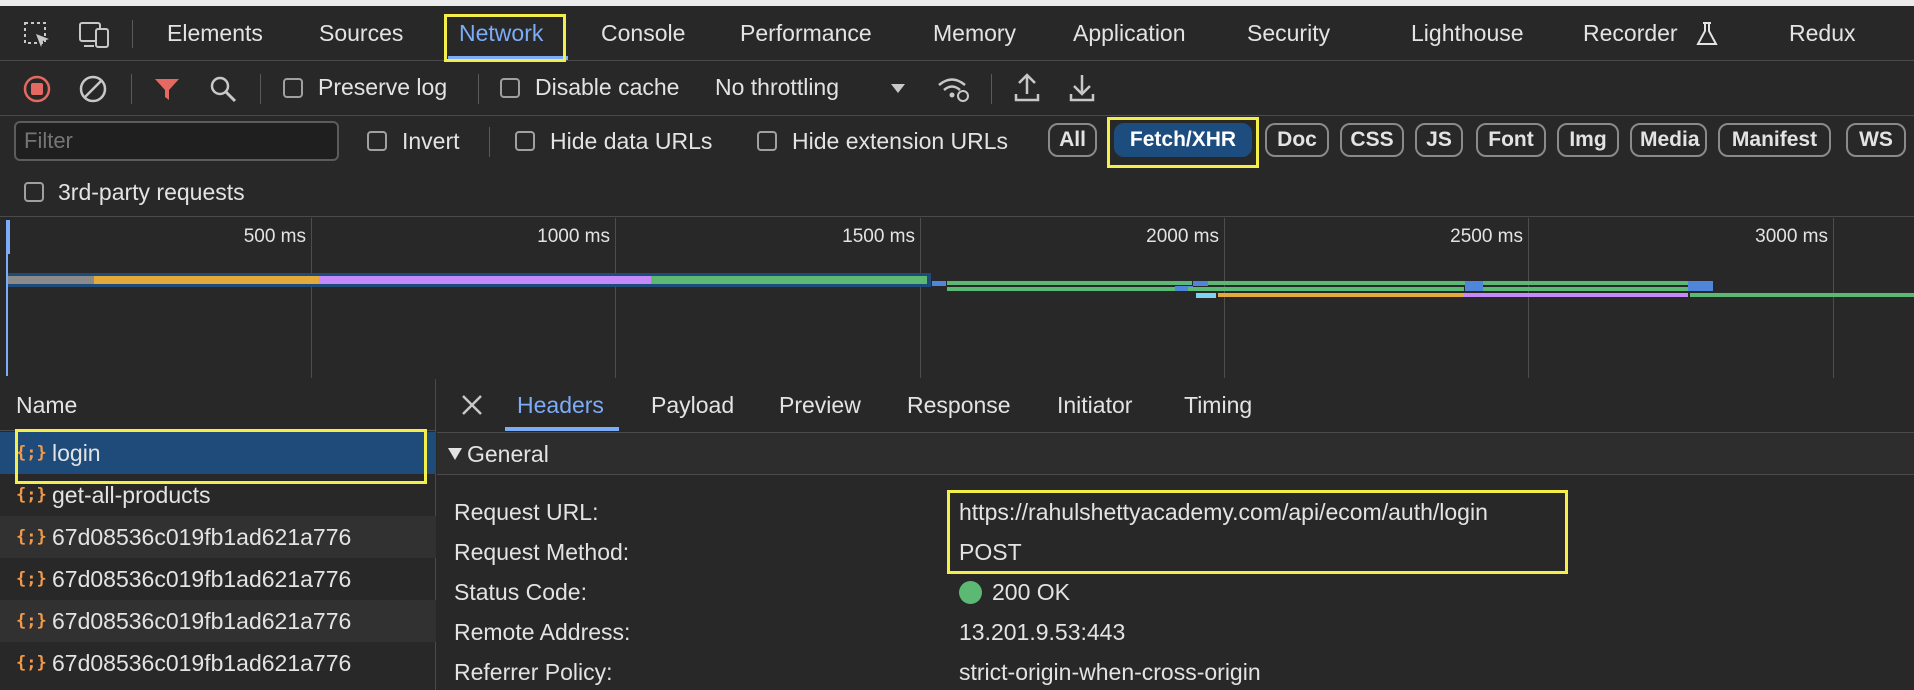 Image resolution: width=1914 pixels, height=690 pixels. Describe the element at coordinates (953, 89) in the screenshot. I see `network-conditions-icon` at that location.